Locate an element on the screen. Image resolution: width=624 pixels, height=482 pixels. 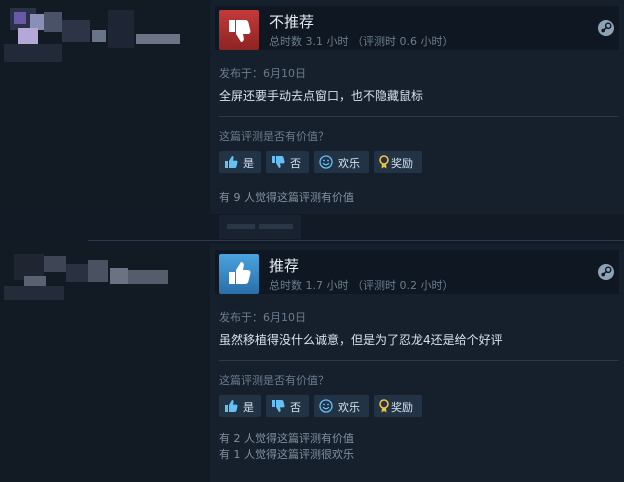
load-more-button is located at coordinates (260, 227).